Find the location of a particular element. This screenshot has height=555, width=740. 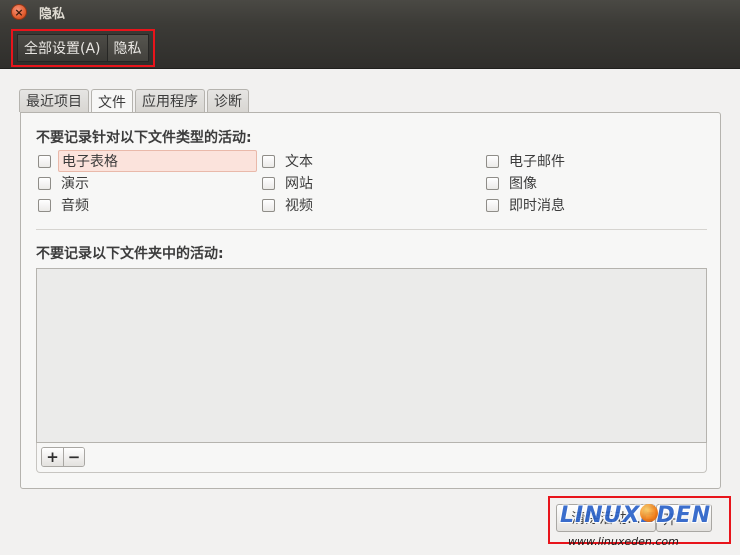

tab-bar: 最近项目 文件 应用程序 诊断 is located at coordinates (135, 101).